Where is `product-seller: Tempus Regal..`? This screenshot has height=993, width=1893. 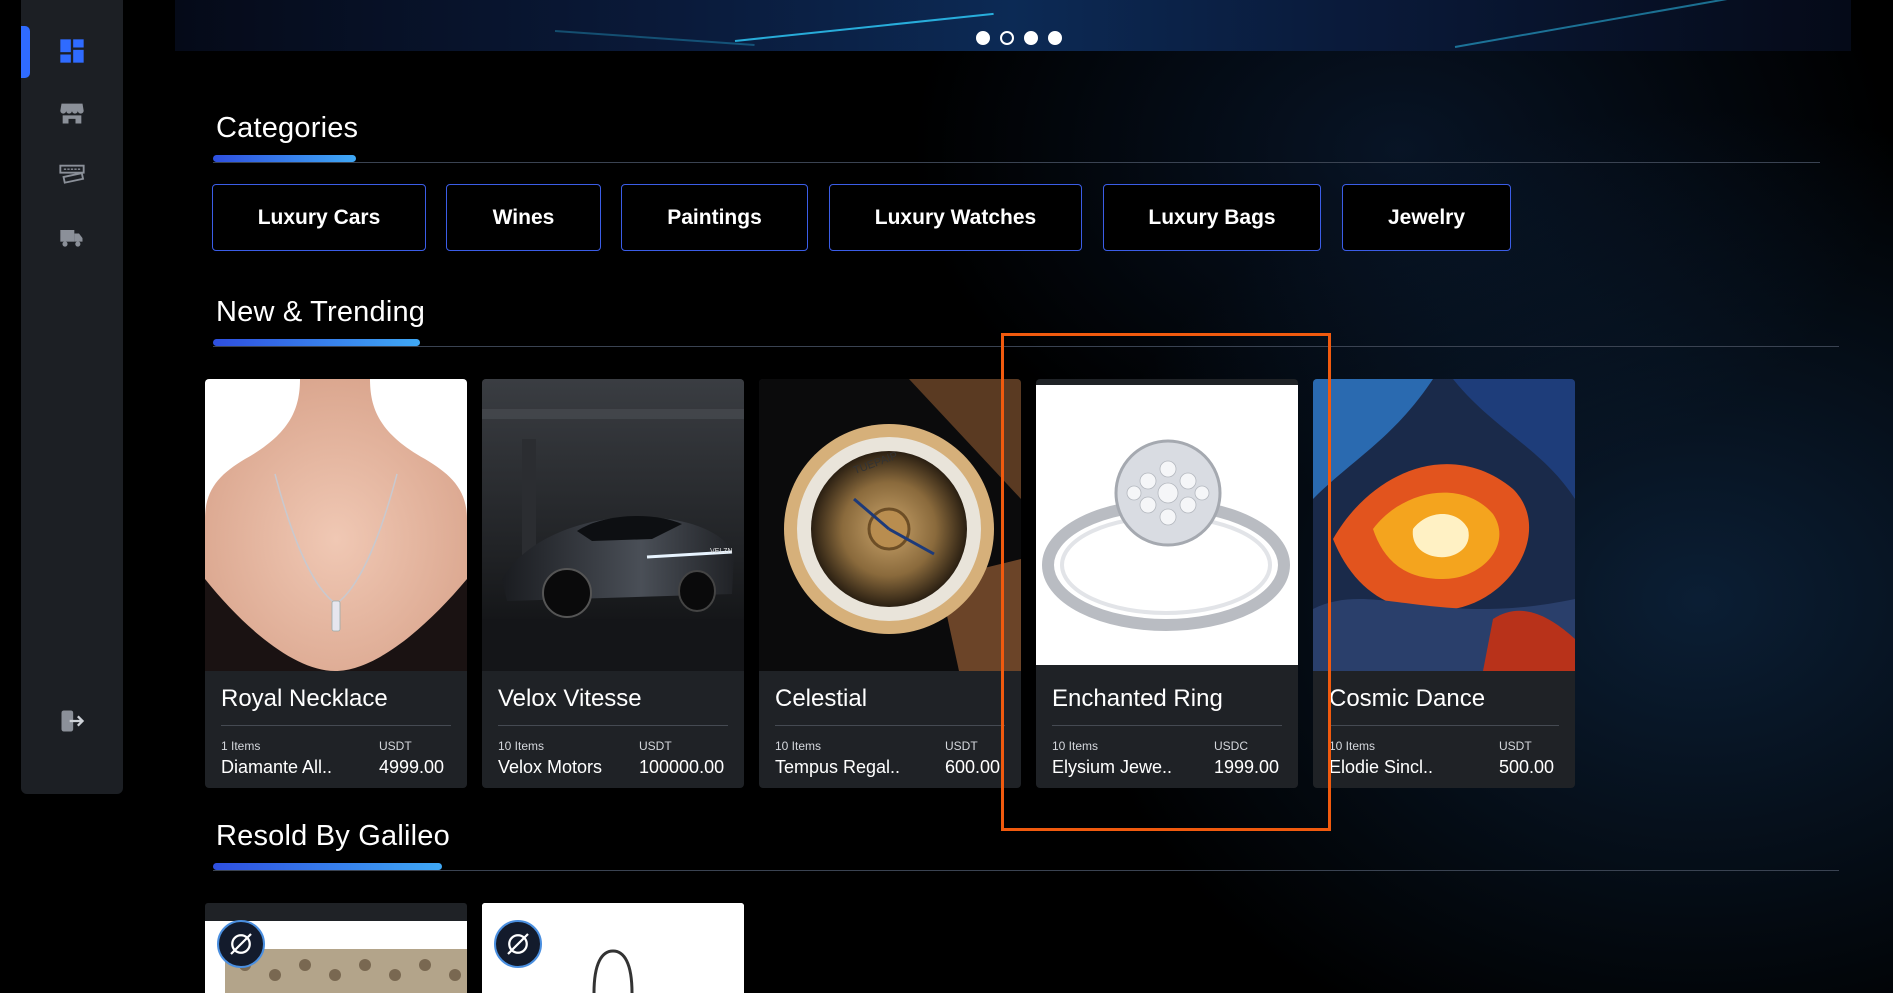
product-seller: Tempus Regal.. is located at coordinates (838, 767).